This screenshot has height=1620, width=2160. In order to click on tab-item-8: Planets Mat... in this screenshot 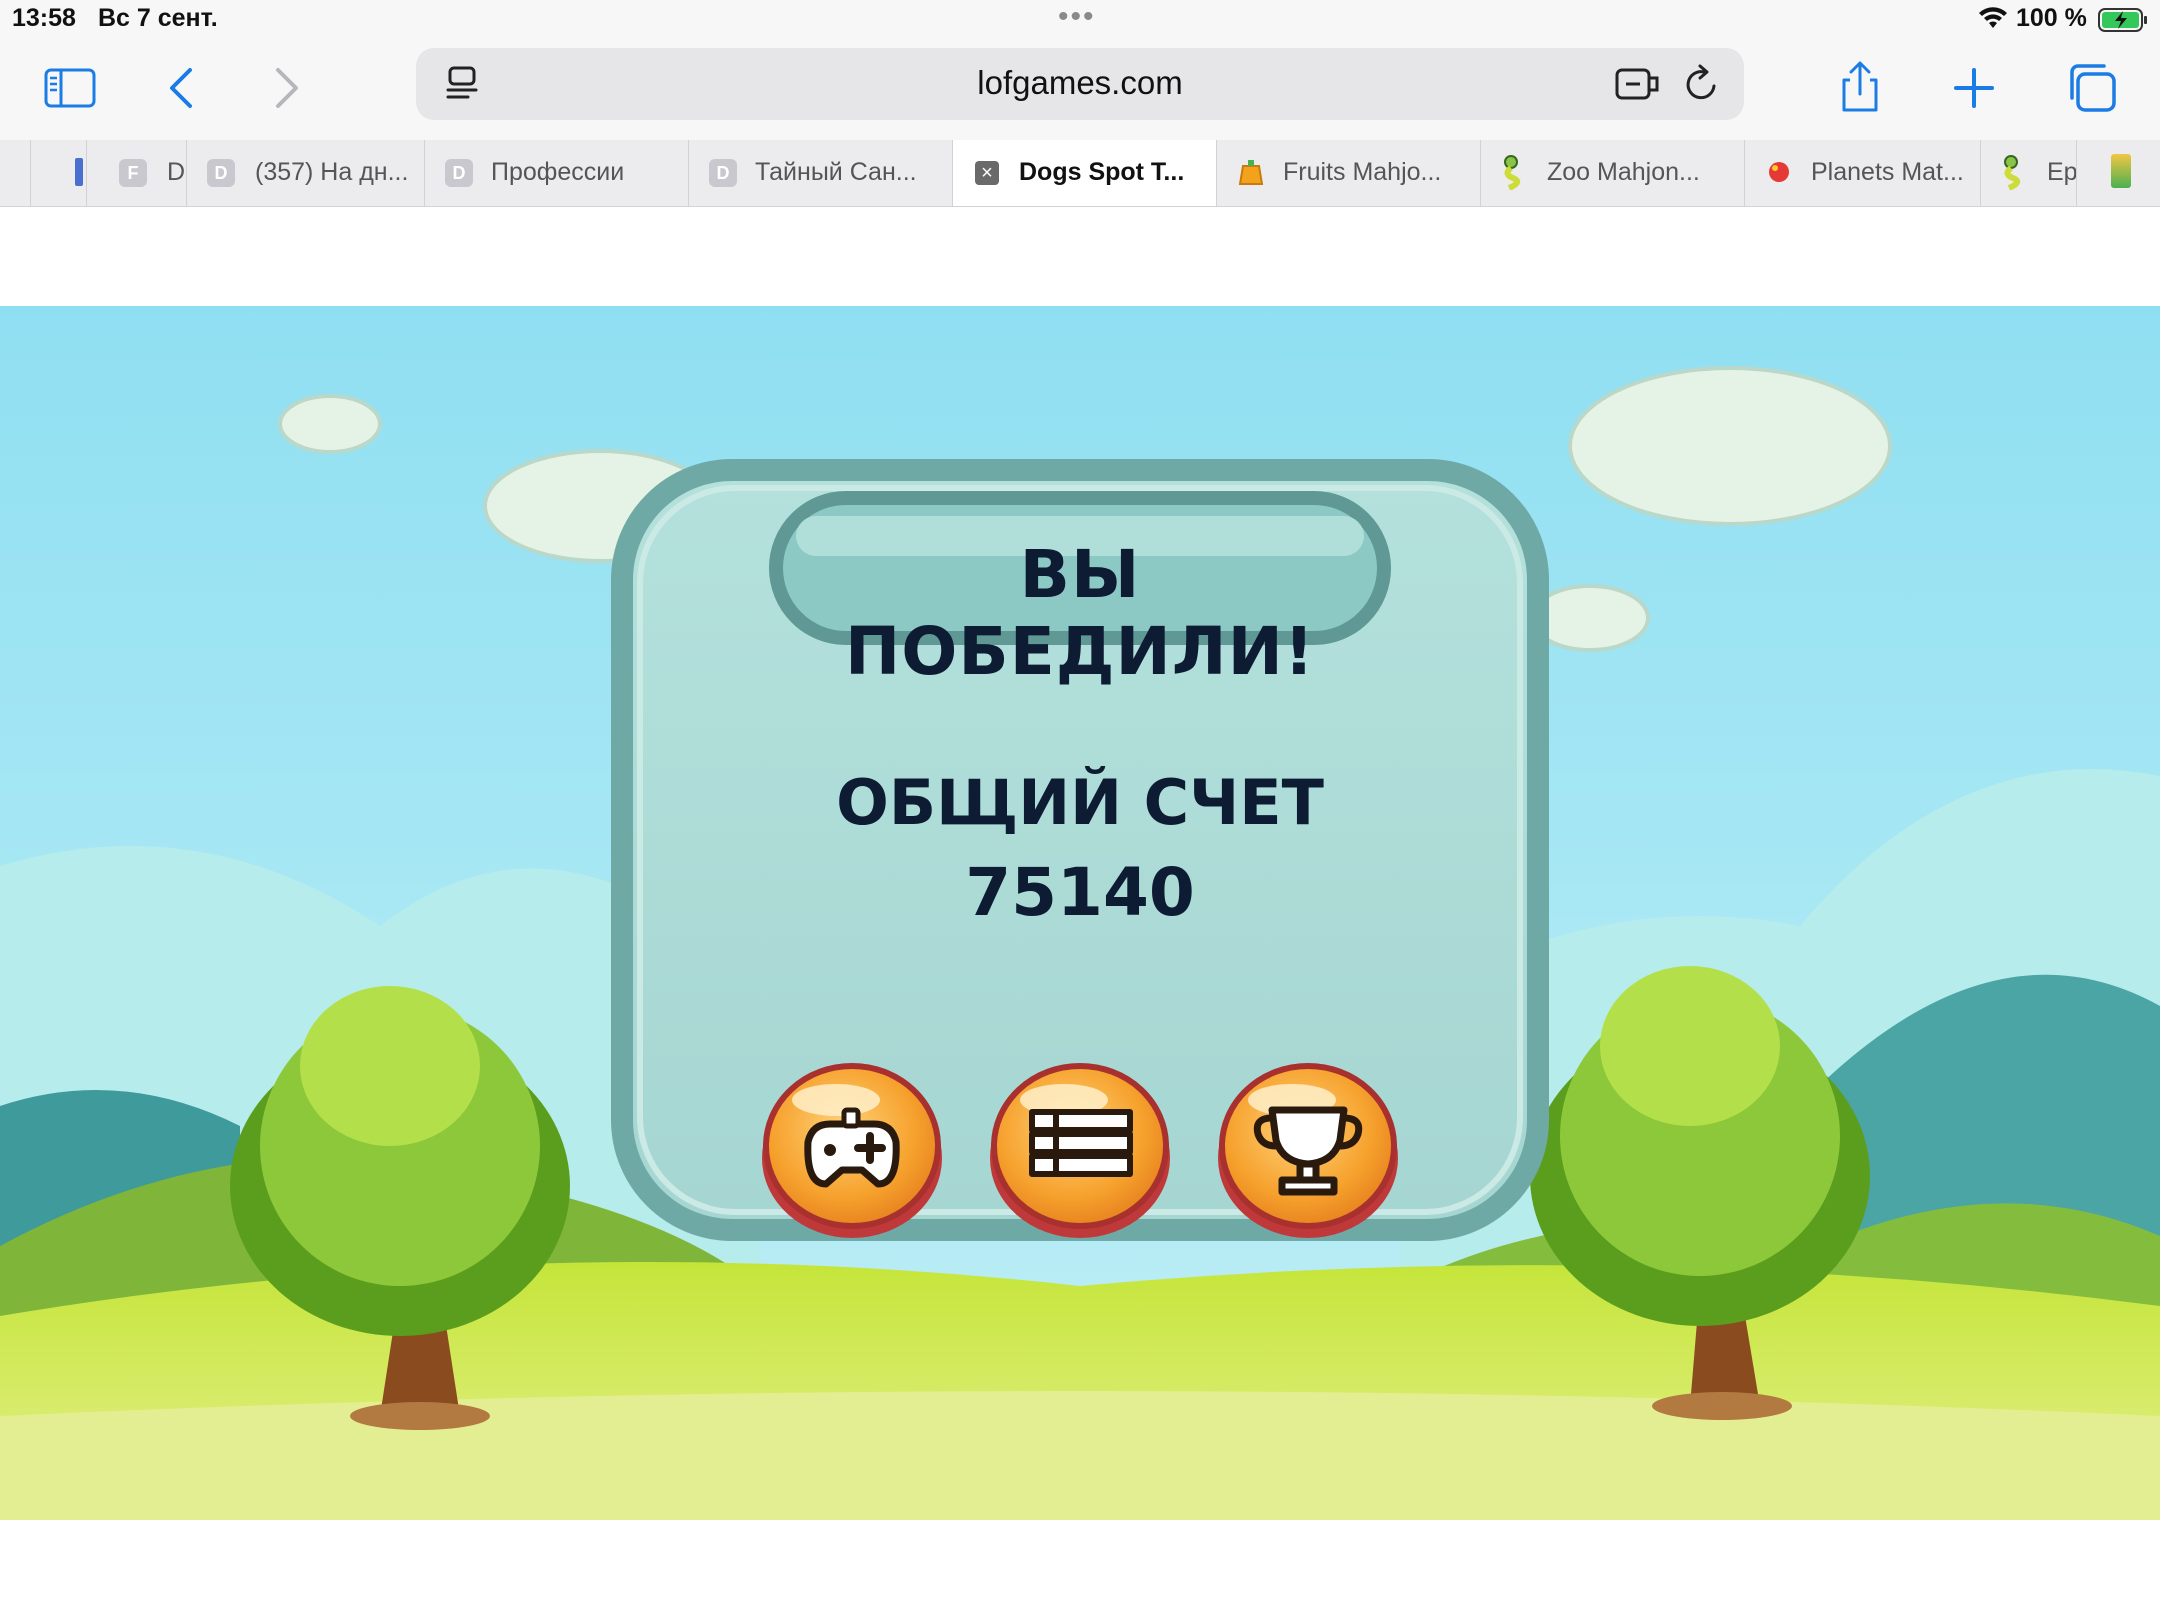, I will do `click(1862, 173)`.